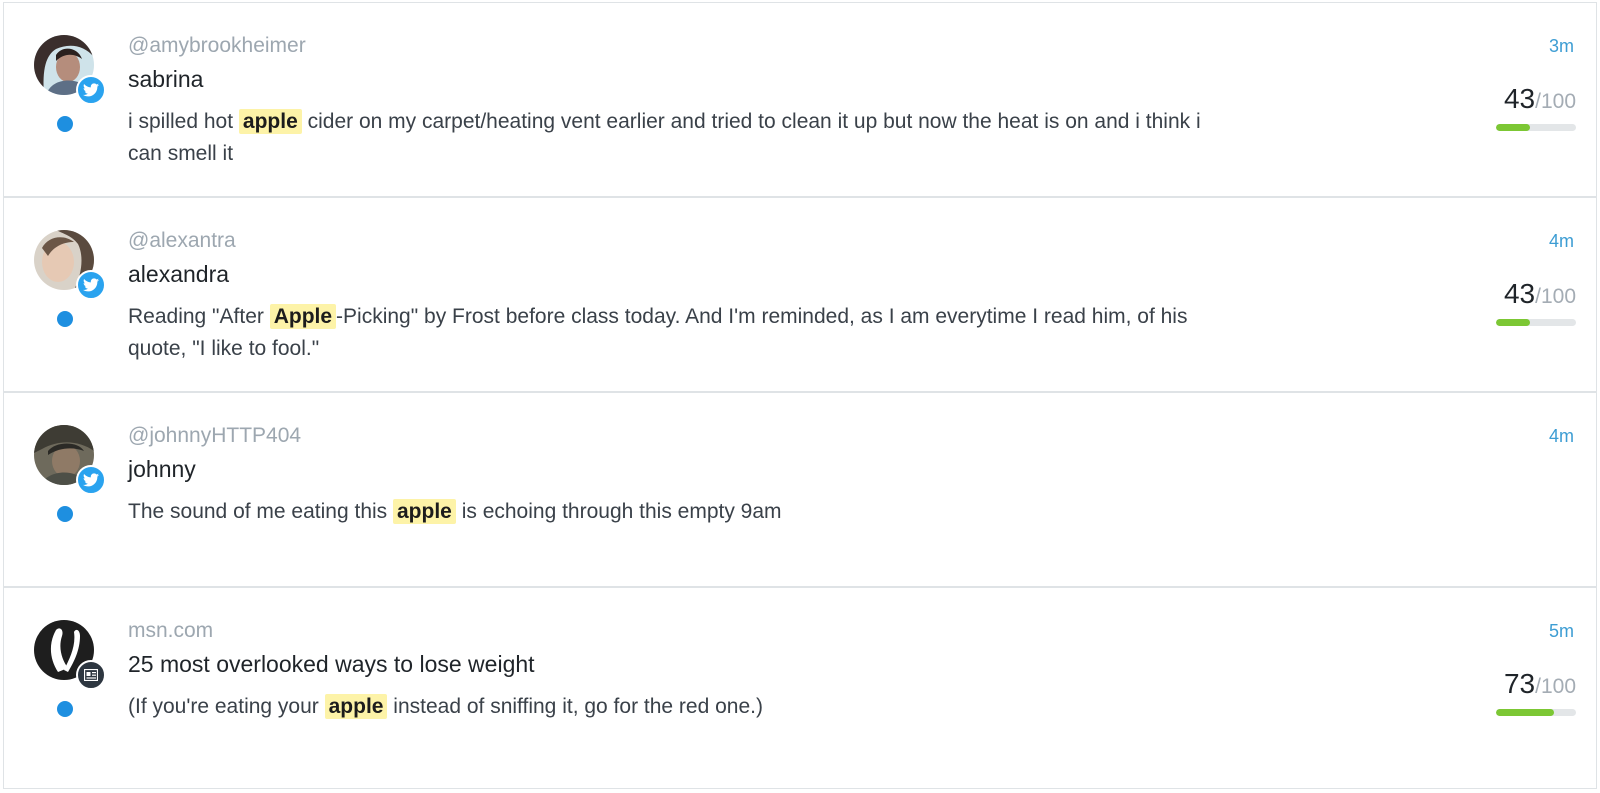  Describe the element at coordinates (1561, 631) in the screenshot. I see `timestamp: 5m` at that location.